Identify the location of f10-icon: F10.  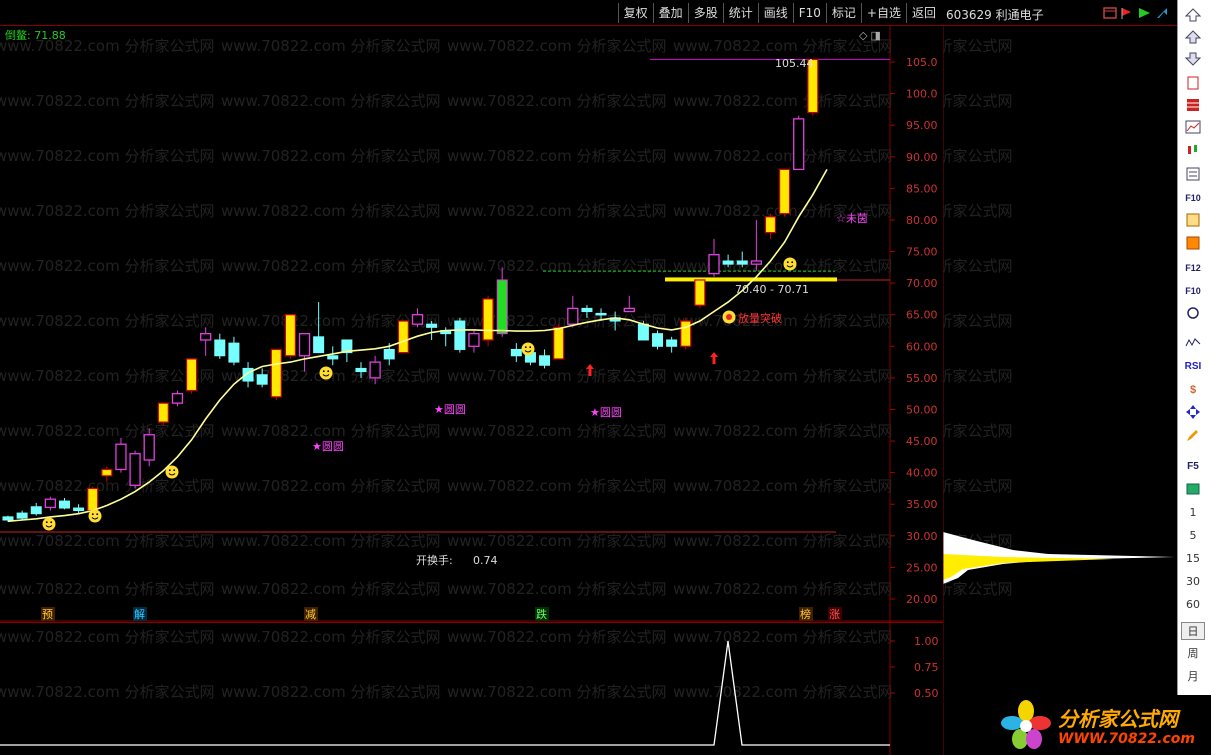
(1193, 198).